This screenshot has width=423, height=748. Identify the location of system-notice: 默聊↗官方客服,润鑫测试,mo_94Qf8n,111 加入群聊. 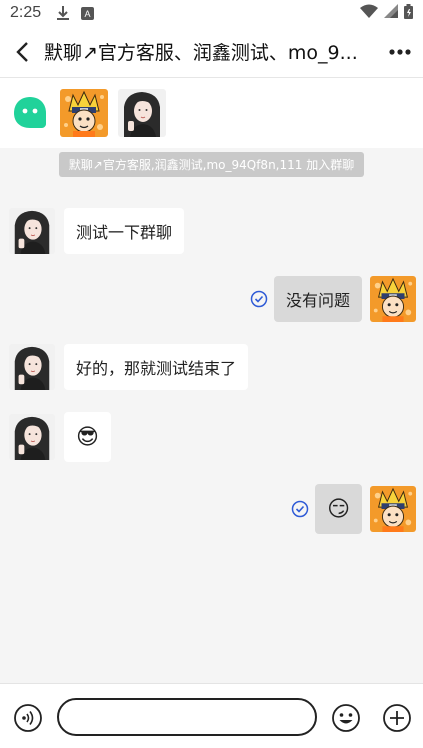
(211, 164).